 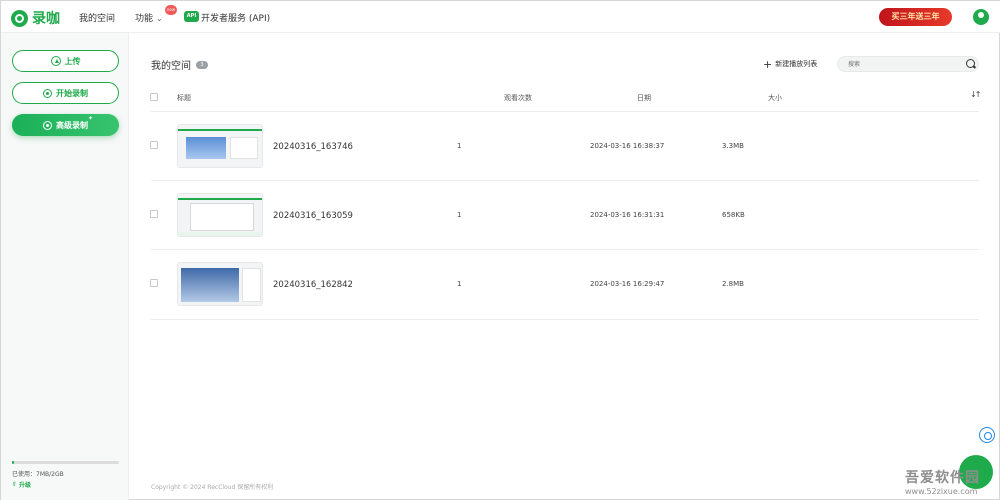 I want to click on search-input, so click(x=908, y=64).